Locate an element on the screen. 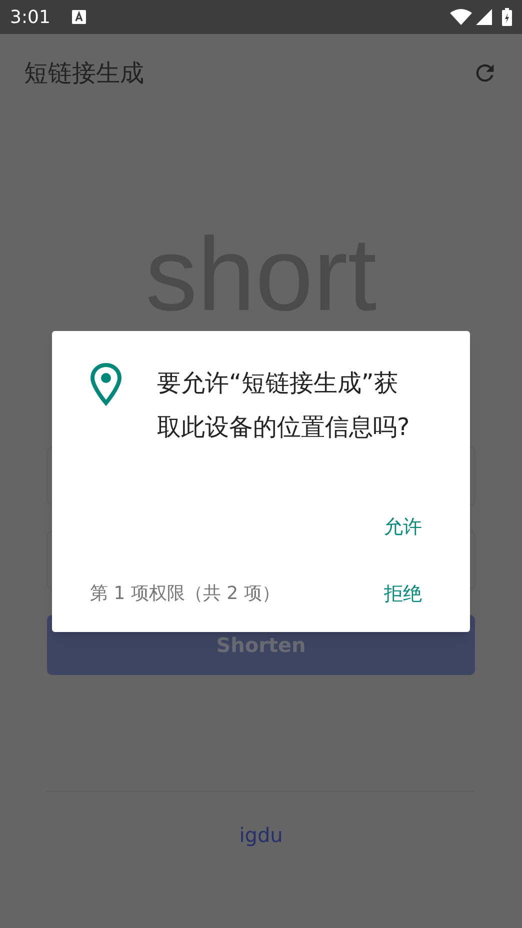 This screenshot has height=928, width=522. app-title: 短链接生成 is located at coordinates (84, 73).